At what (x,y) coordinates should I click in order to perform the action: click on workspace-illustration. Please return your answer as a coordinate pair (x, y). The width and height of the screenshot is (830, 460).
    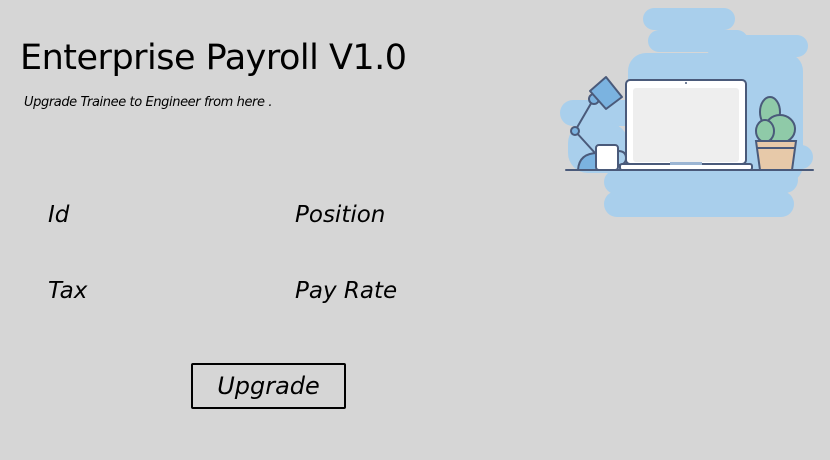
    Looking at the image, I should click on (687, 112).